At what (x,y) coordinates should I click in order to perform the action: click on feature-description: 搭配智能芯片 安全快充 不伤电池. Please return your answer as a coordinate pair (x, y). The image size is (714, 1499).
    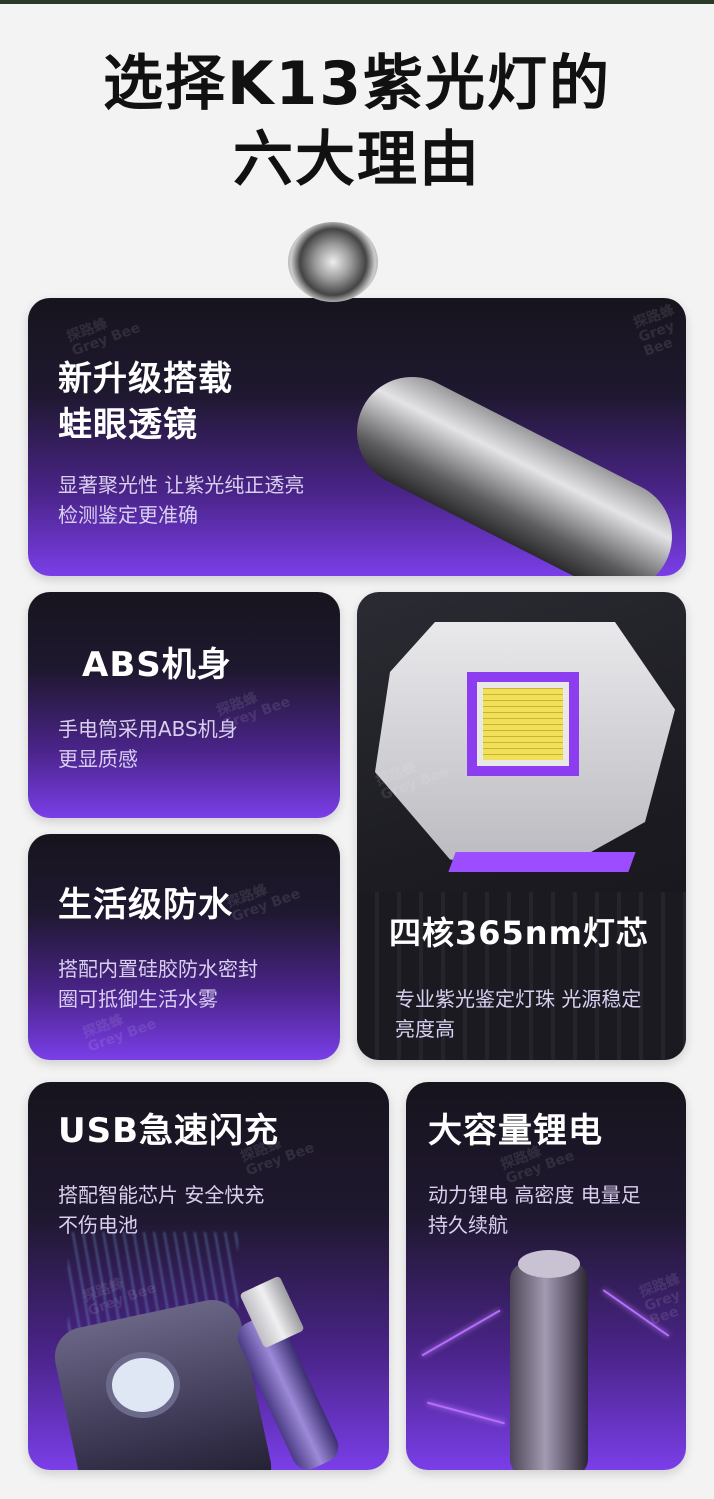
    Looking at the image, I should click on (161, 1210).